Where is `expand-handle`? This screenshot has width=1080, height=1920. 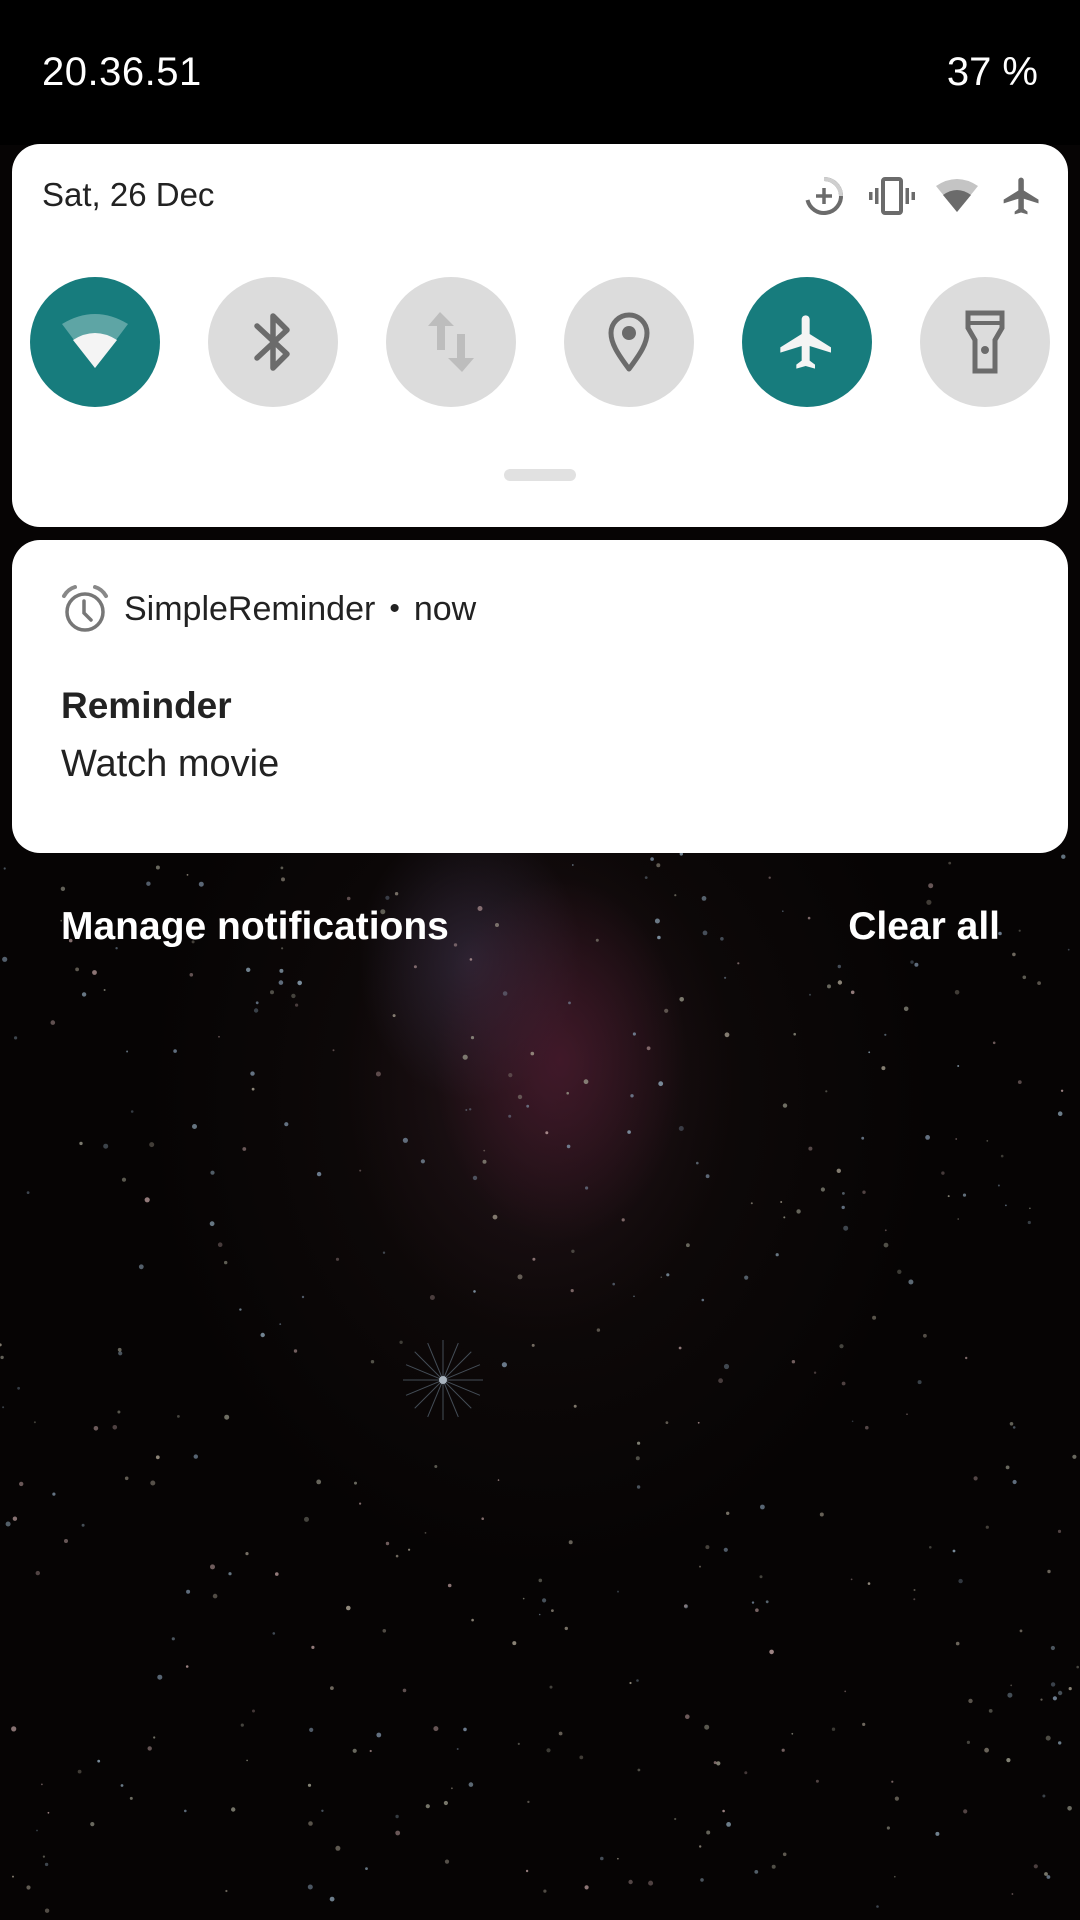 expand-handle is located at coordinates (540, 475).